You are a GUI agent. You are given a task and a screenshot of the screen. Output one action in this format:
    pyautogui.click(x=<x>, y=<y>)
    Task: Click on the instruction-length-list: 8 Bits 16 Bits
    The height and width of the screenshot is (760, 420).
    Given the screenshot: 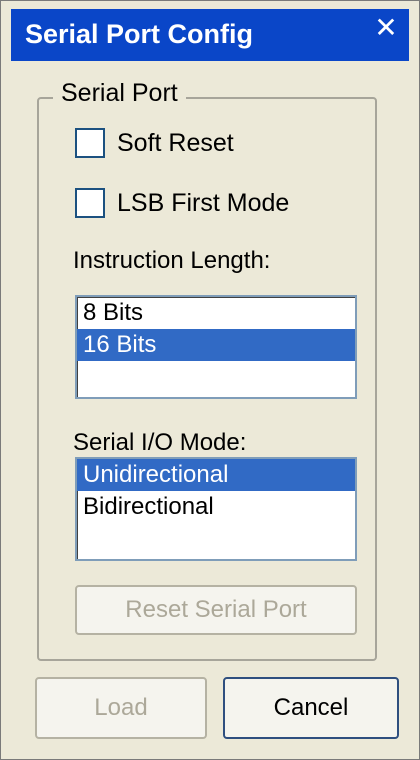 What is the action you would take?
    pyautogui.click(x=216, y=347)
    